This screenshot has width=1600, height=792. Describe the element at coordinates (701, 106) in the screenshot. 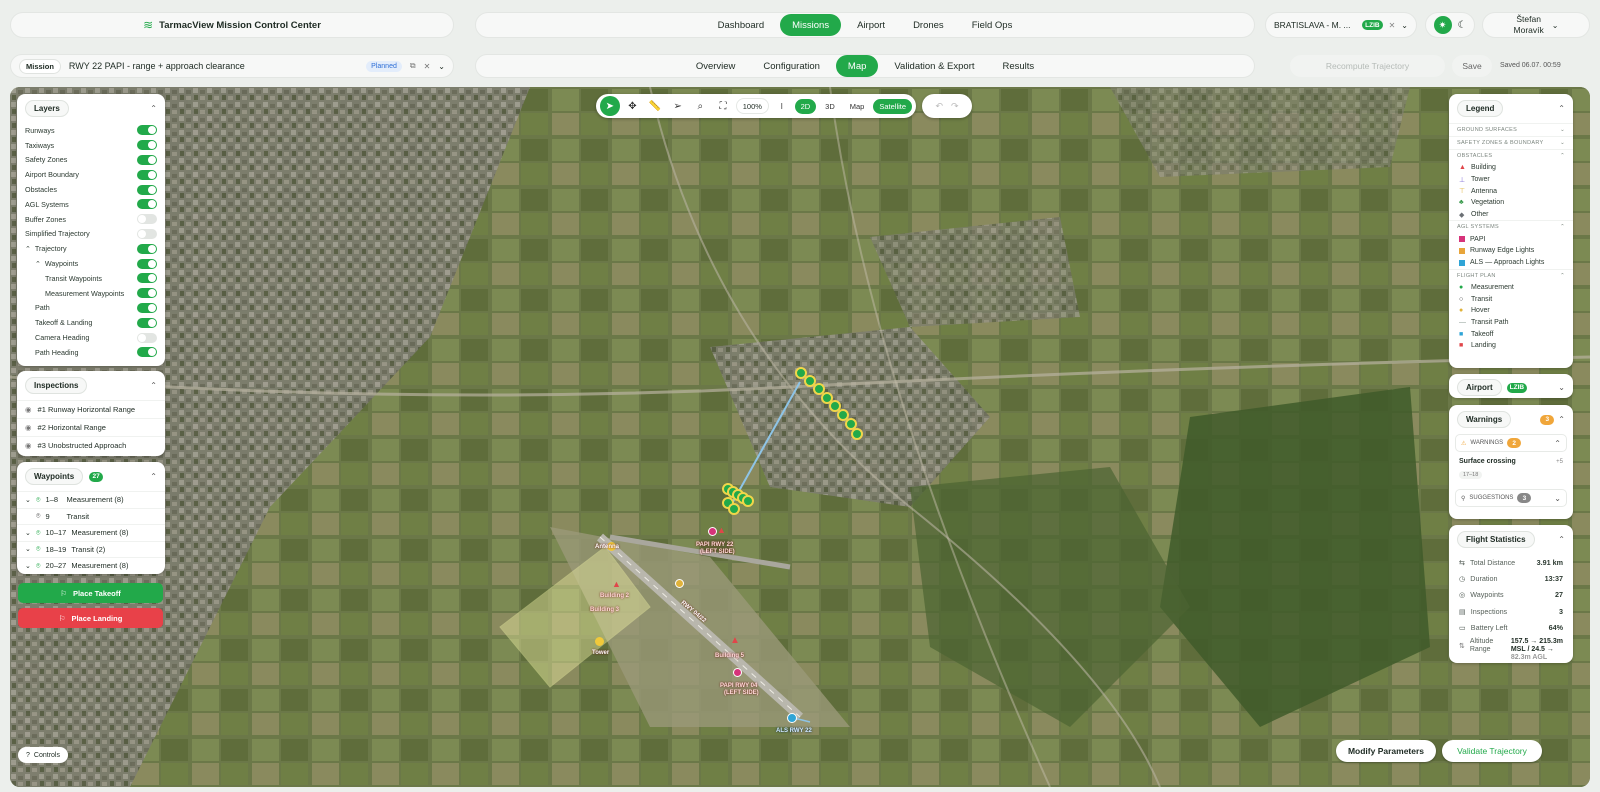

I see `zoom-icon: ⌕` at that location.